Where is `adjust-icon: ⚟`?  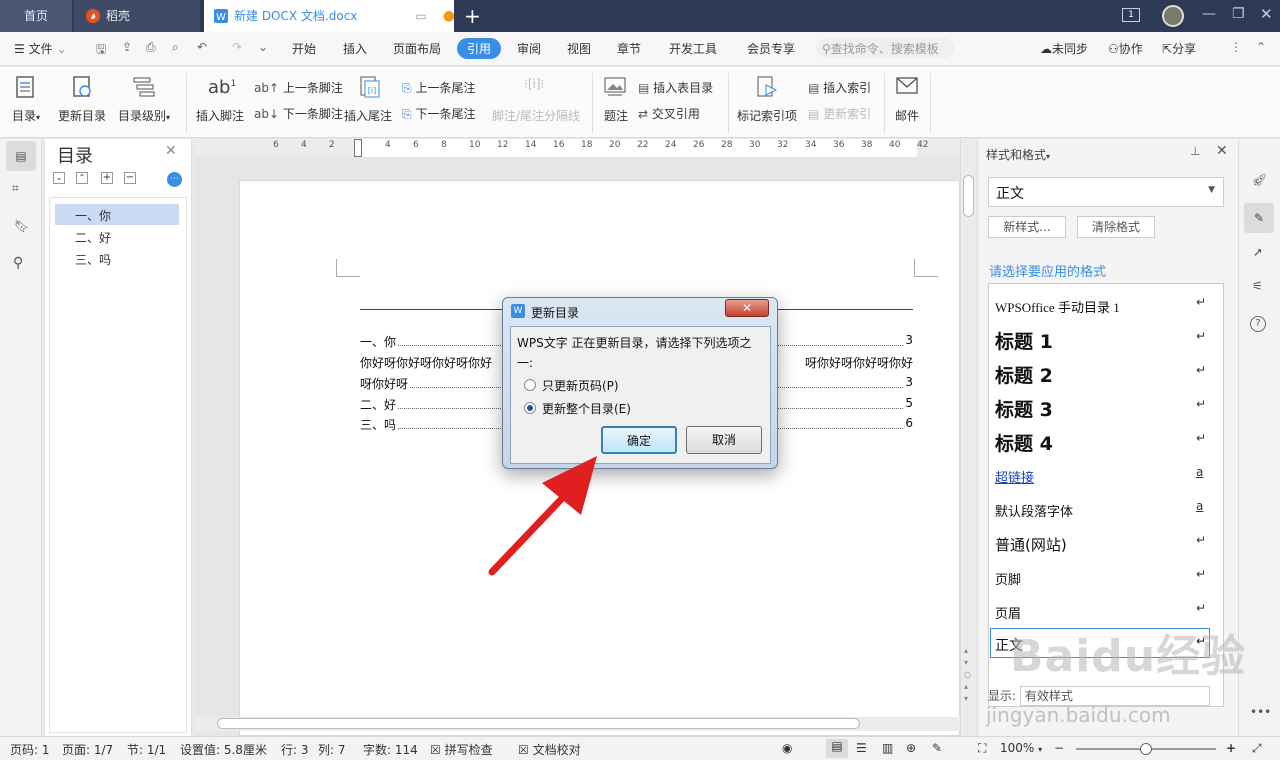 adjust-icon: ⚟ is located at coordinates (1257, 286).